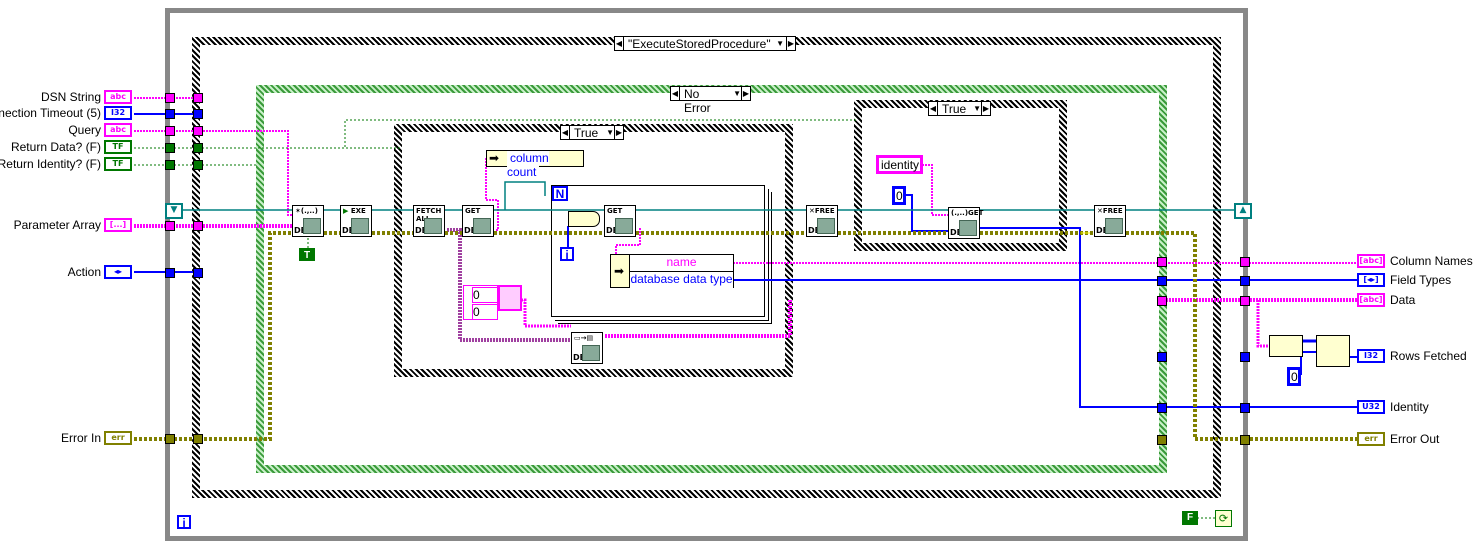 This screenshot has height=544, width=1484. What do you see at coordinates (1409, 407) in the screenshot?
I see `indicator-label: Identity` at bounding box center [1409, 407].